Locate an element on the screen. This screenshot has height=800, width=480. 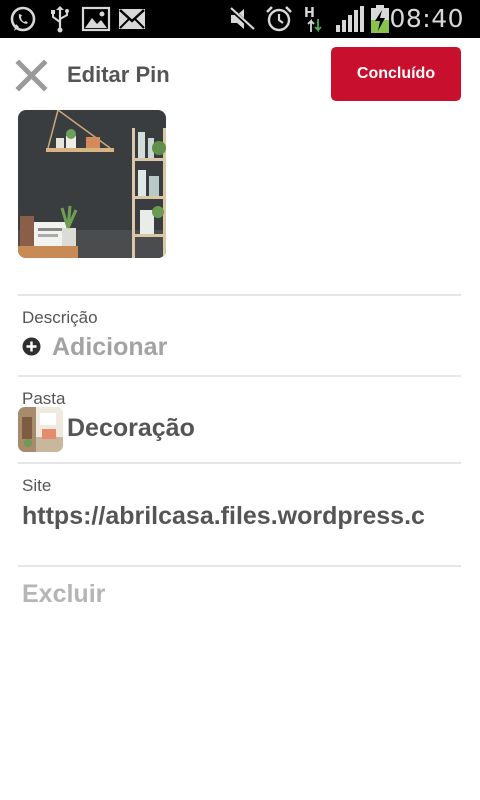
battery-charging-icon is located at coordinates (380, 19).